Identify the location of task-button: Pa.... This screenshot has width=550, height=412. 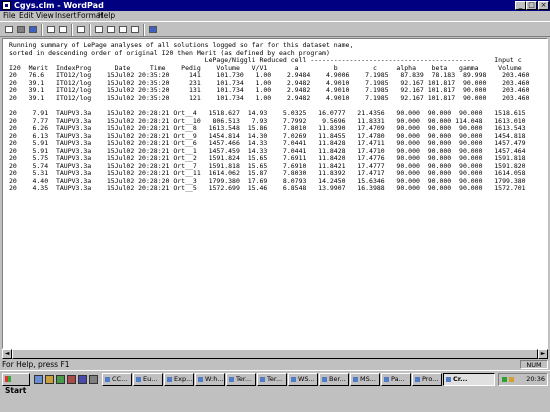
(396, 379).